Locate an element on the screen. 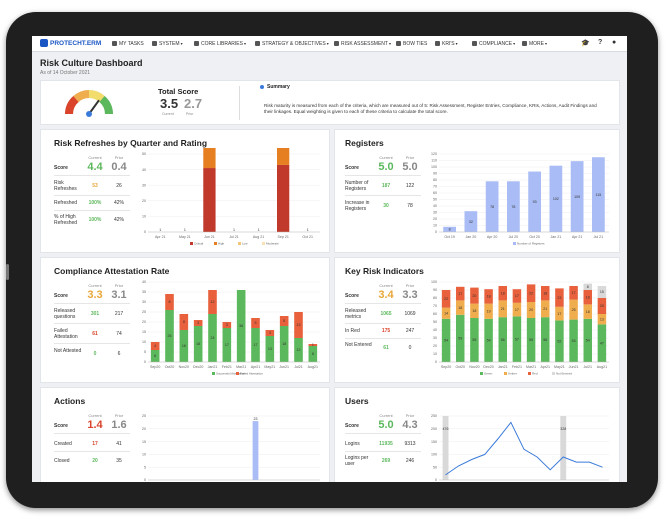 Image resolution: width=672 pixels, height=519 pixels. nav-my-tasks: MY TASKS is located at coordinates (128, 44).